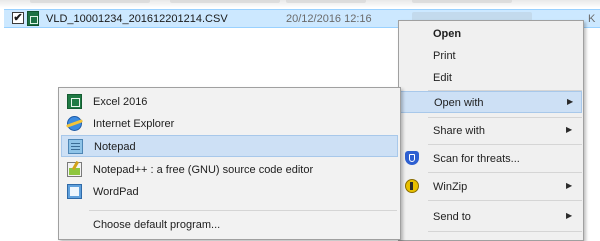 Image resolution: width=600 pixels, height=241 pixels. What do you see at coordinates (459, 131) in the screenshot?
I see `menu-item-label: Share with` at bounding box center [459, 131].